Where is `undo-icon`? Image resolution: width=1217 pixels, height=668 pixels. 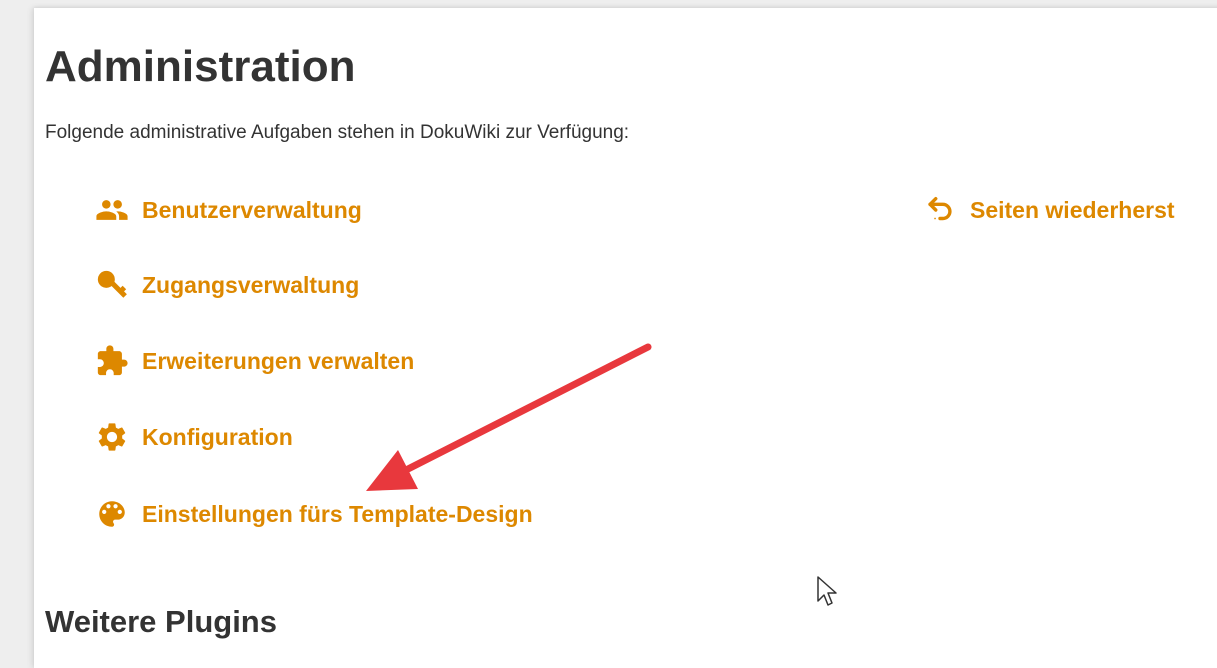 undo-icon is located at coordinates (940, 210).